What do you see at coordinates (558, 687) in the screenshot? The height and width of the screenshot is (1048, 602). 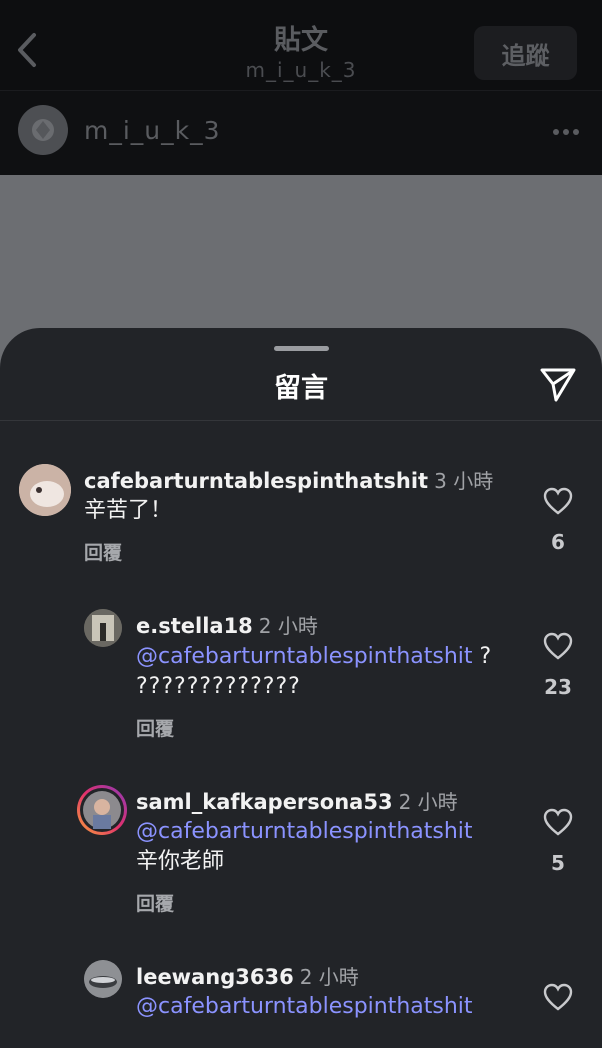 I see `like-count: 23` at bounding box center [558, 687].